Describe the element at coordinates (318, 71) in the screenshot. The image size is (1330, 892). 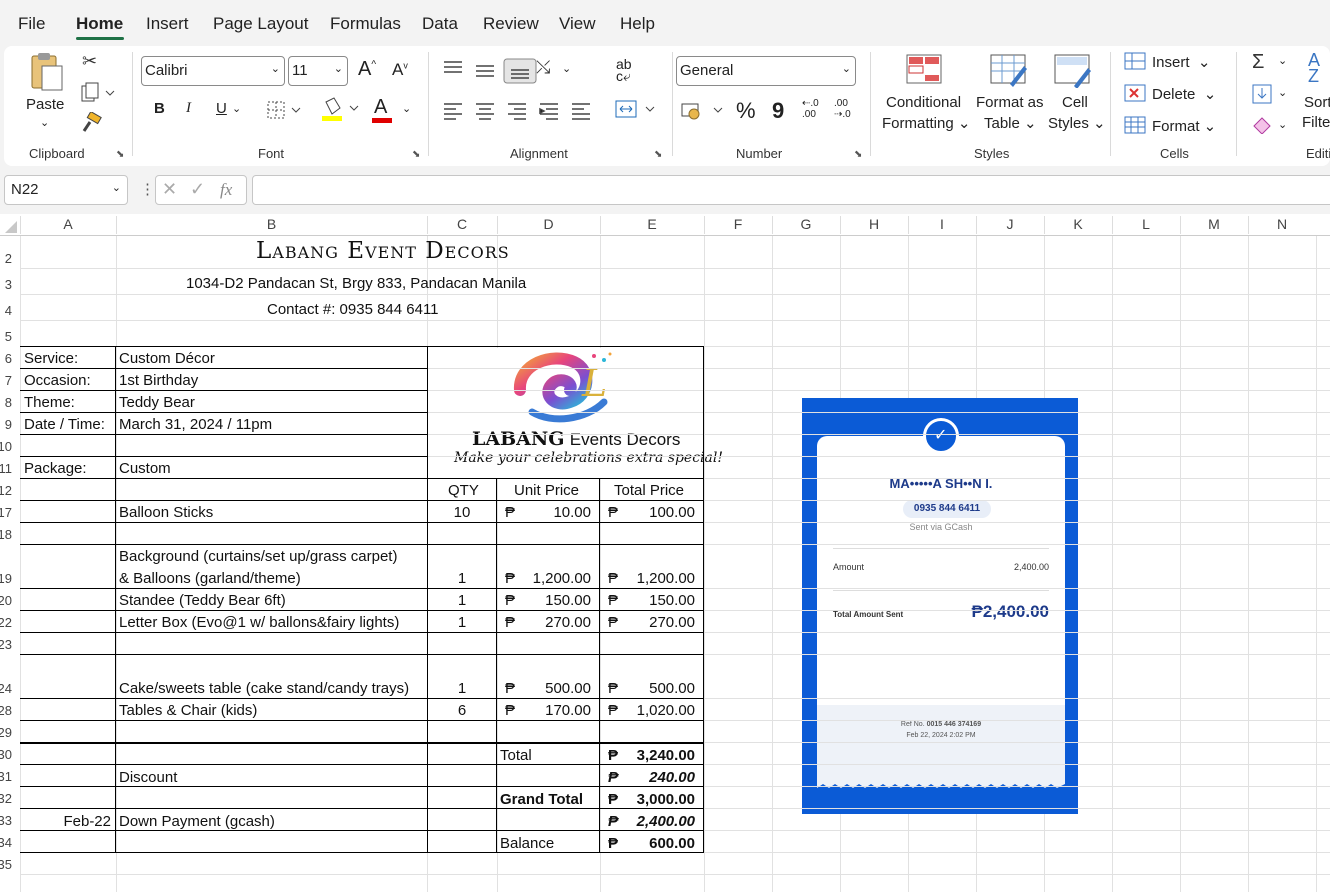
I see `font-size-dropdown: 11 ⌄` at that location.